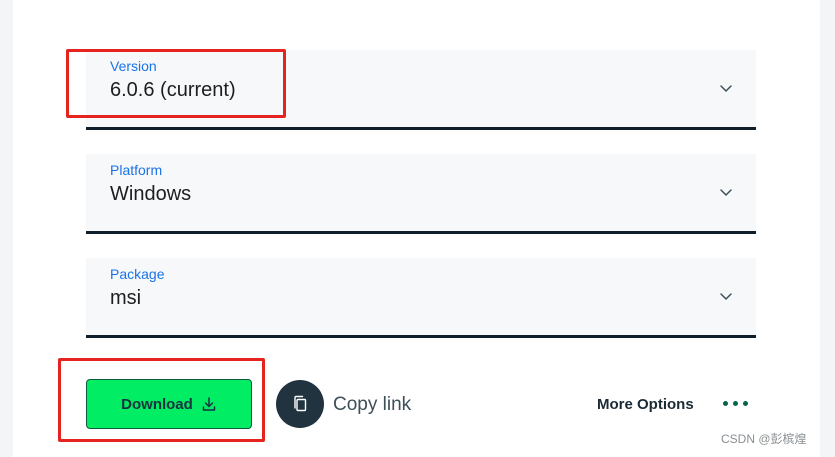 This screenshot has height=457, width=835. I want to click on download-icon, so click(209, 404).